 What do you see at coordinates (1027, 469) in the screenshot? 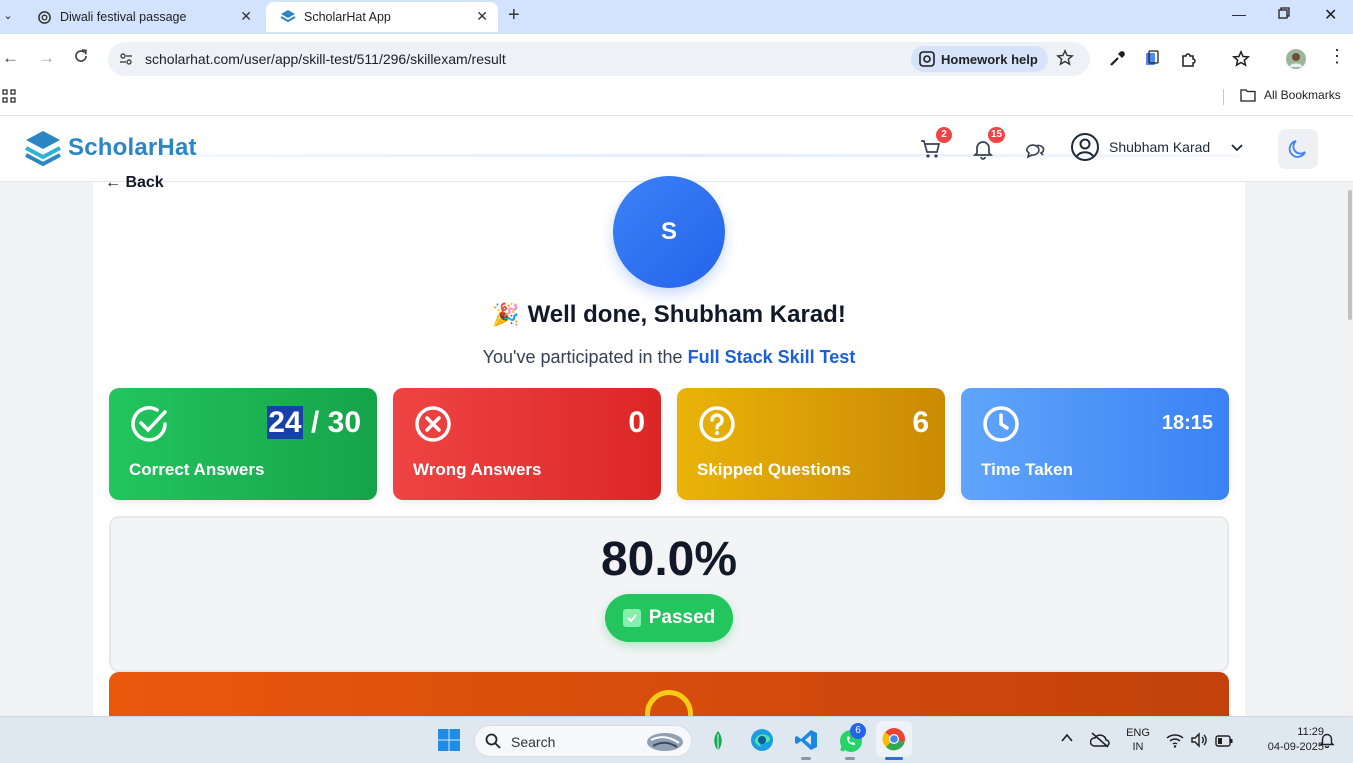
I see `time-label: Time Taken` at bounding box center [1027, 469].